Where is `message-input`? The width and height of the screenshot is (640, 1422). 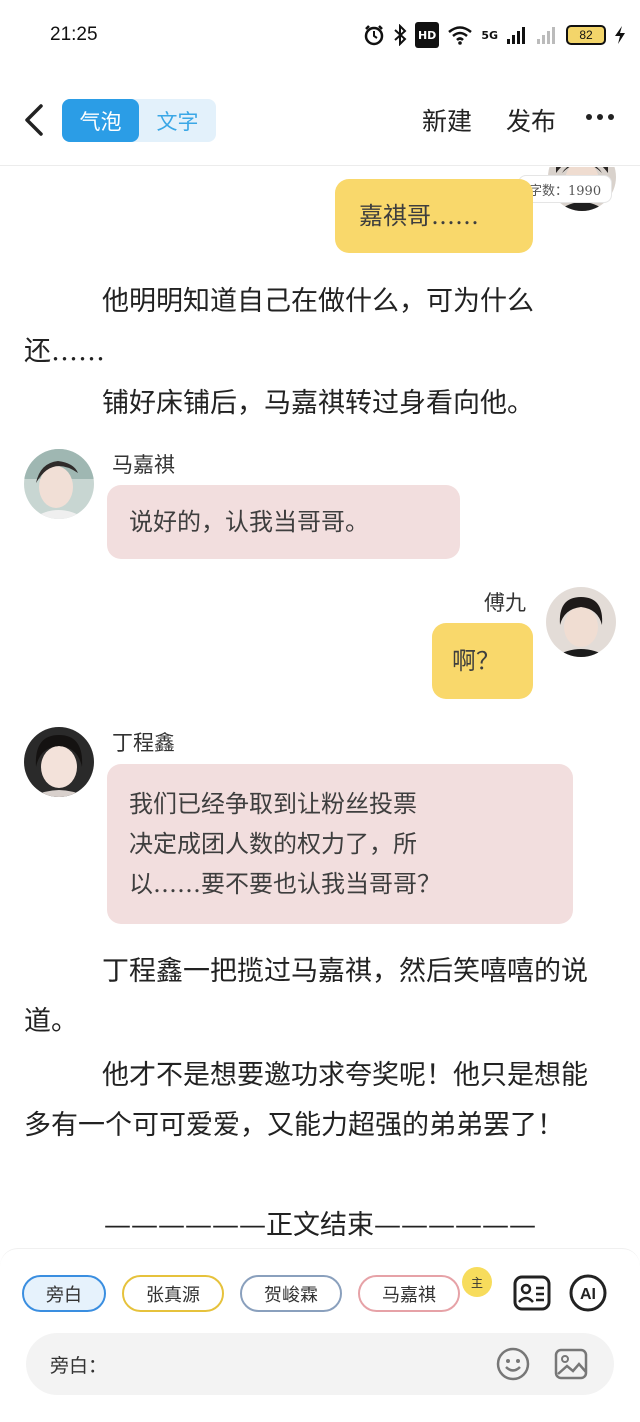
message-input is located at coordinates (302, 1364).